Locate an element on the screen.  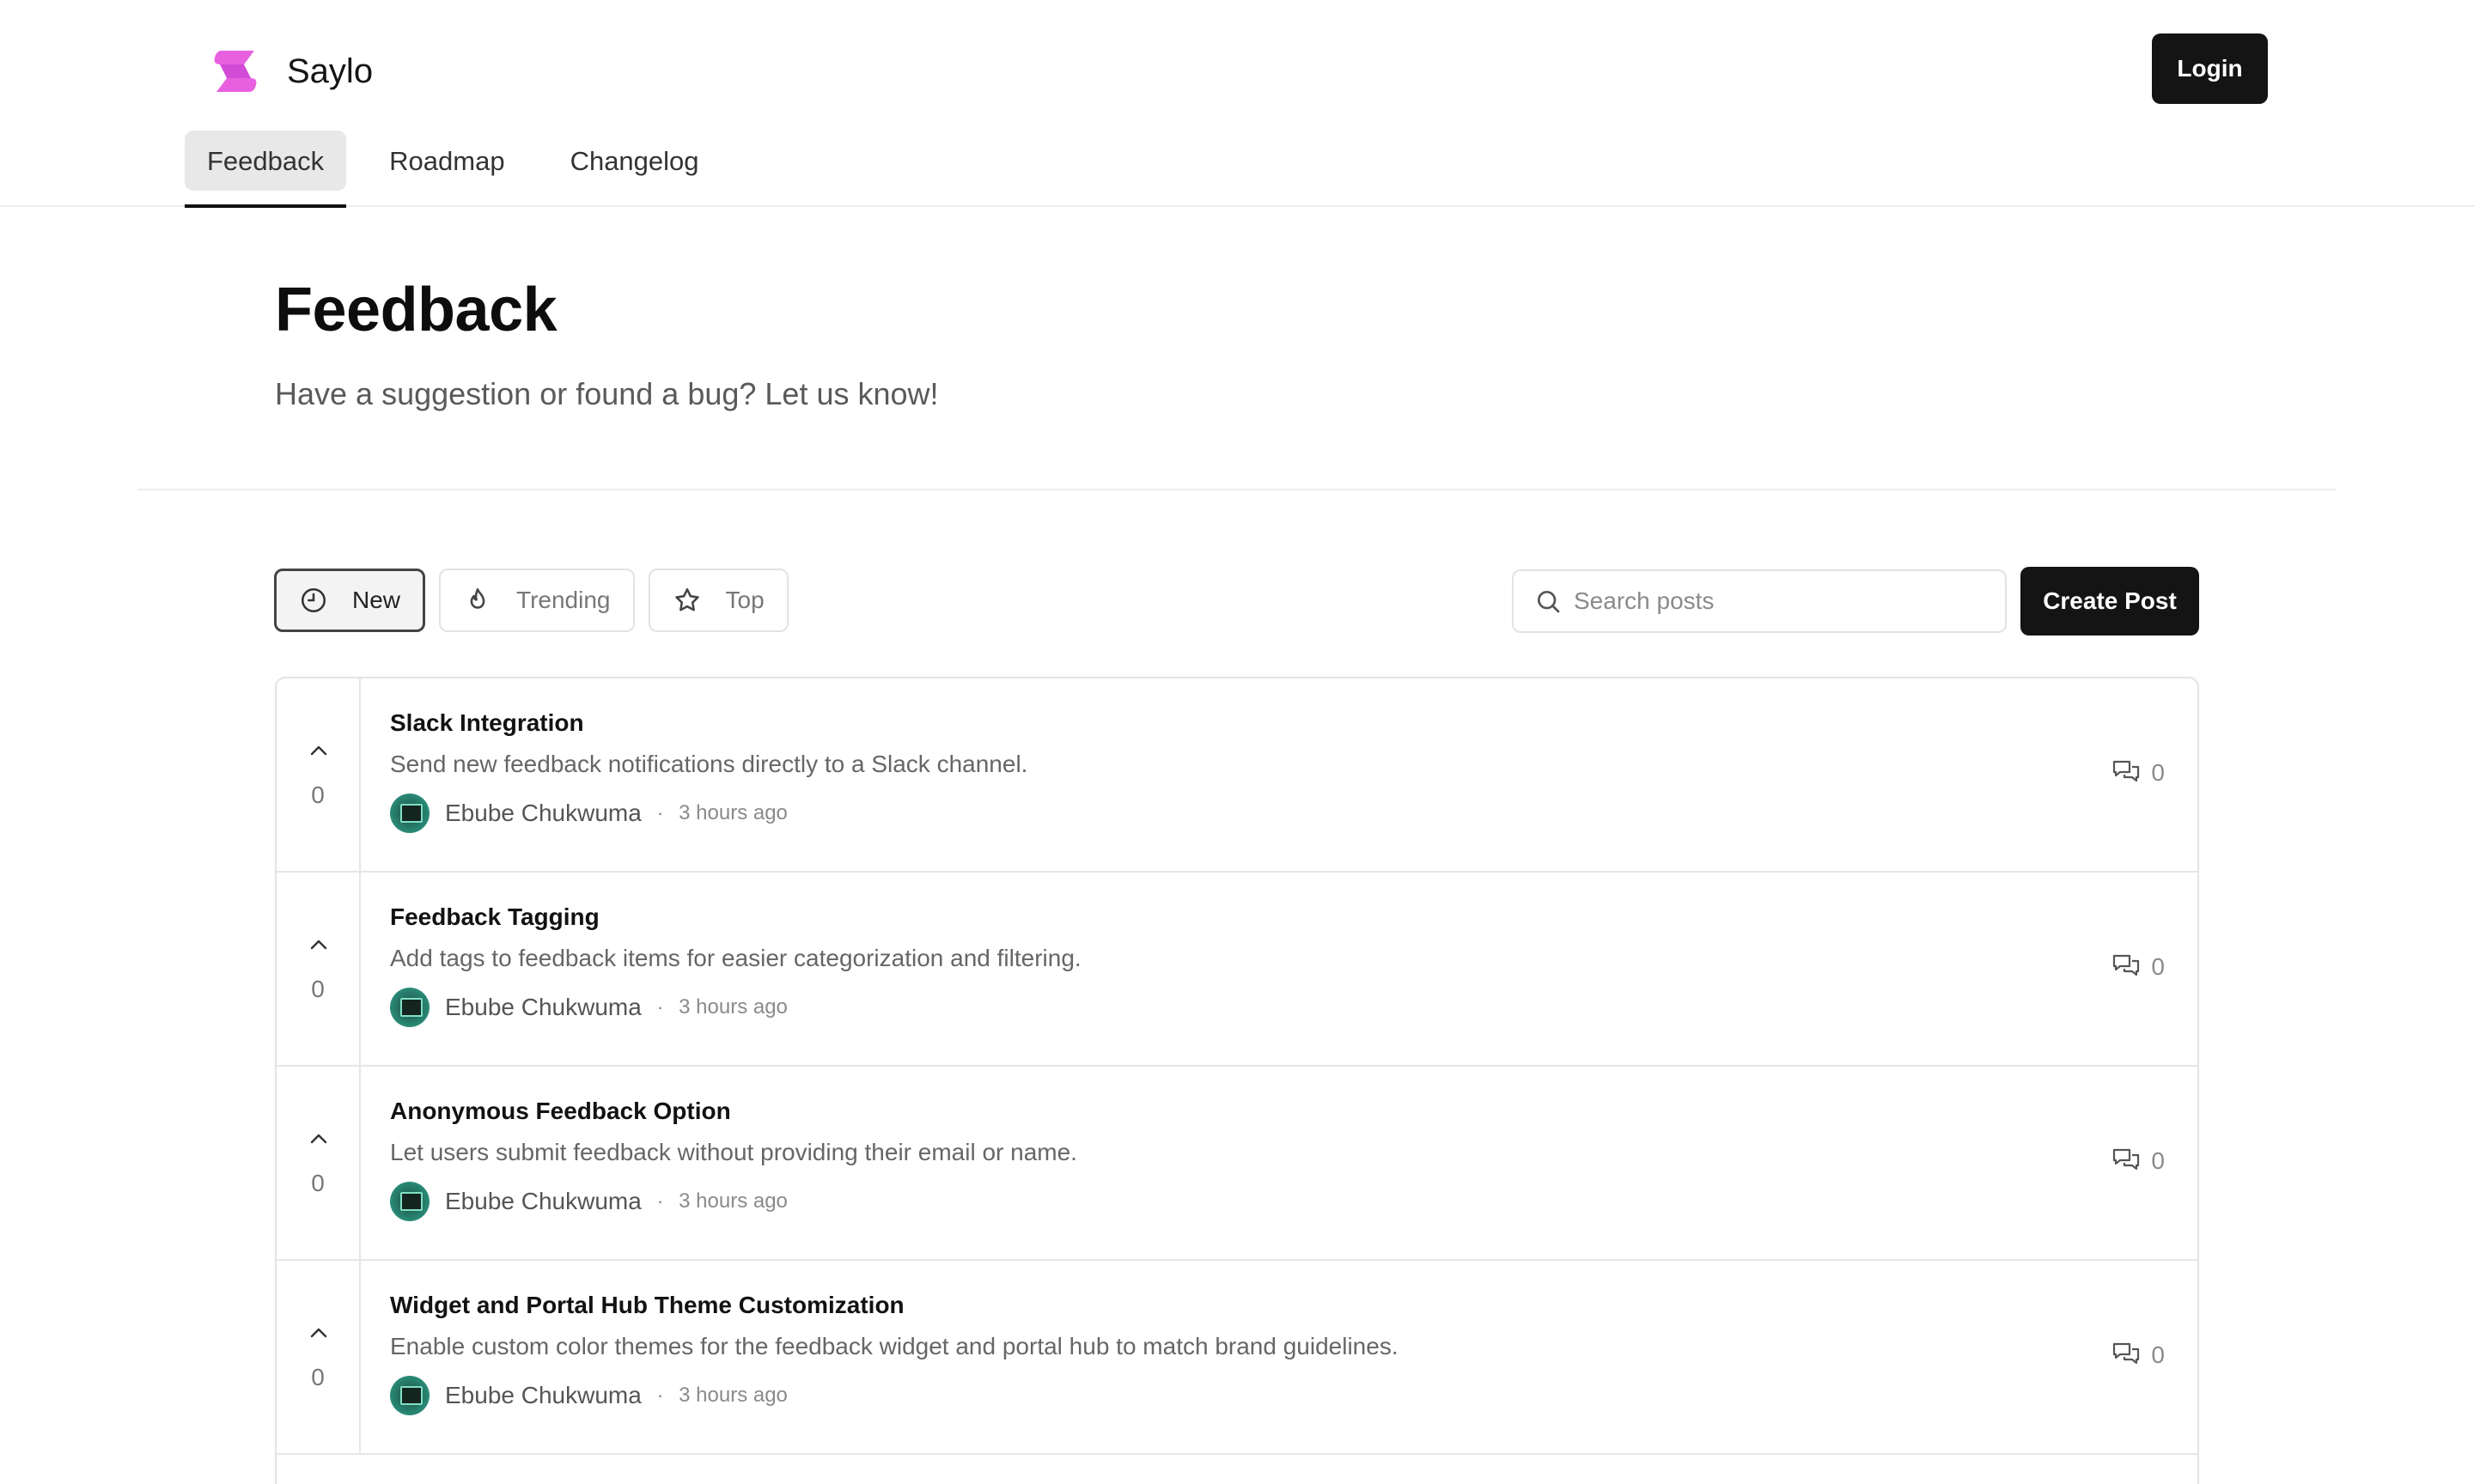
search-box is located at coordinates (1759, 601).